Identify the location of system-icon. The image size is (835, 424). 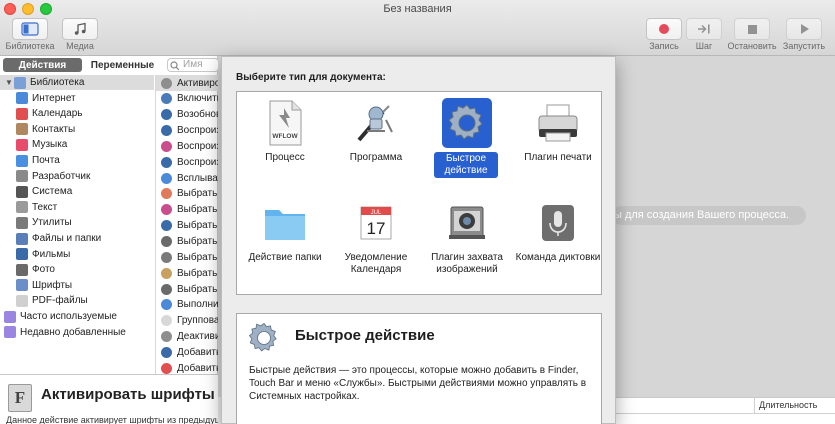
(22, 191).